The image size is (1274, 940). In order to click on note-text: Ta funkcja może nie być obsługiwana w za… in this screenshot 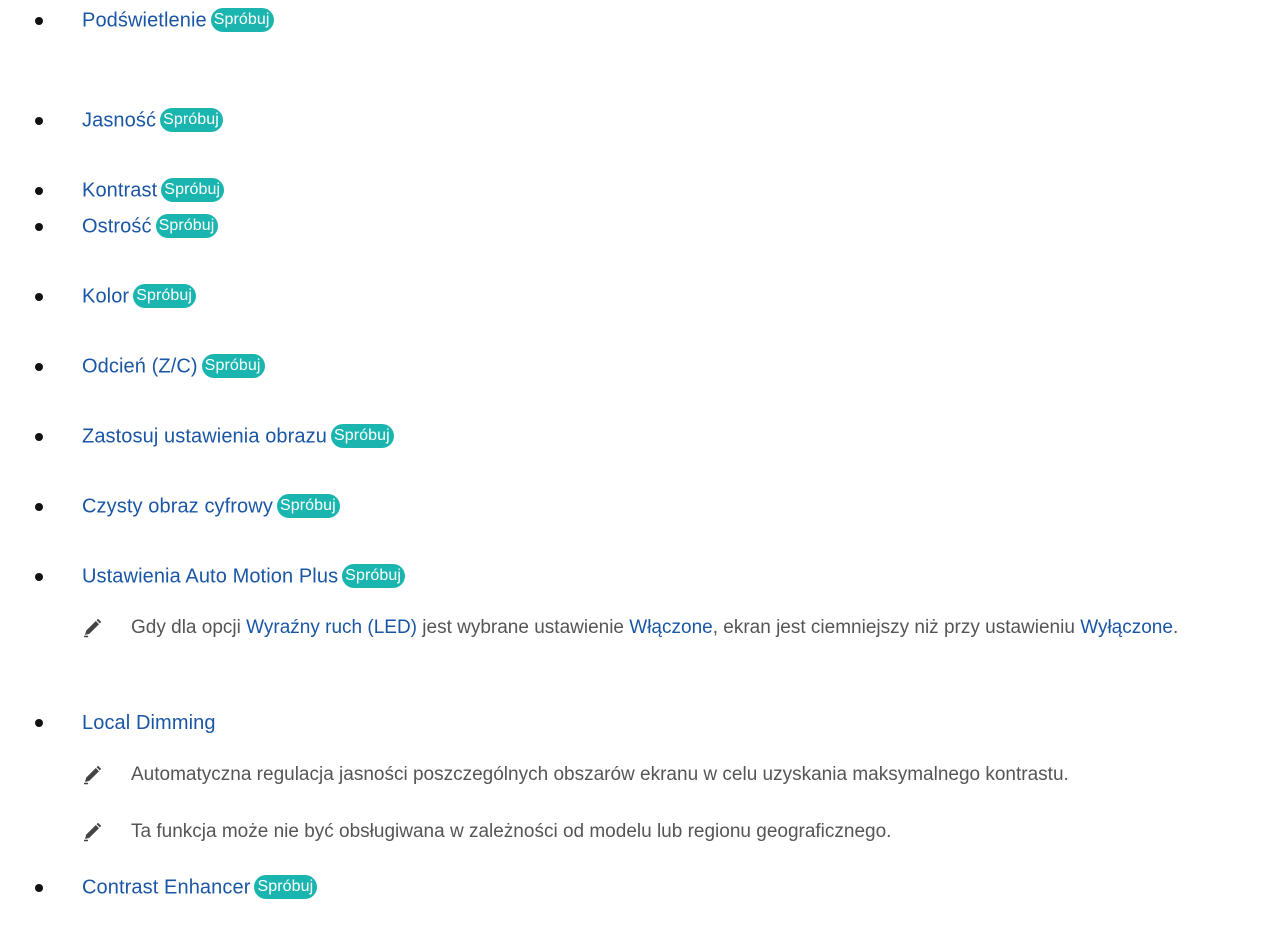, I will do `click(511, 831)`.